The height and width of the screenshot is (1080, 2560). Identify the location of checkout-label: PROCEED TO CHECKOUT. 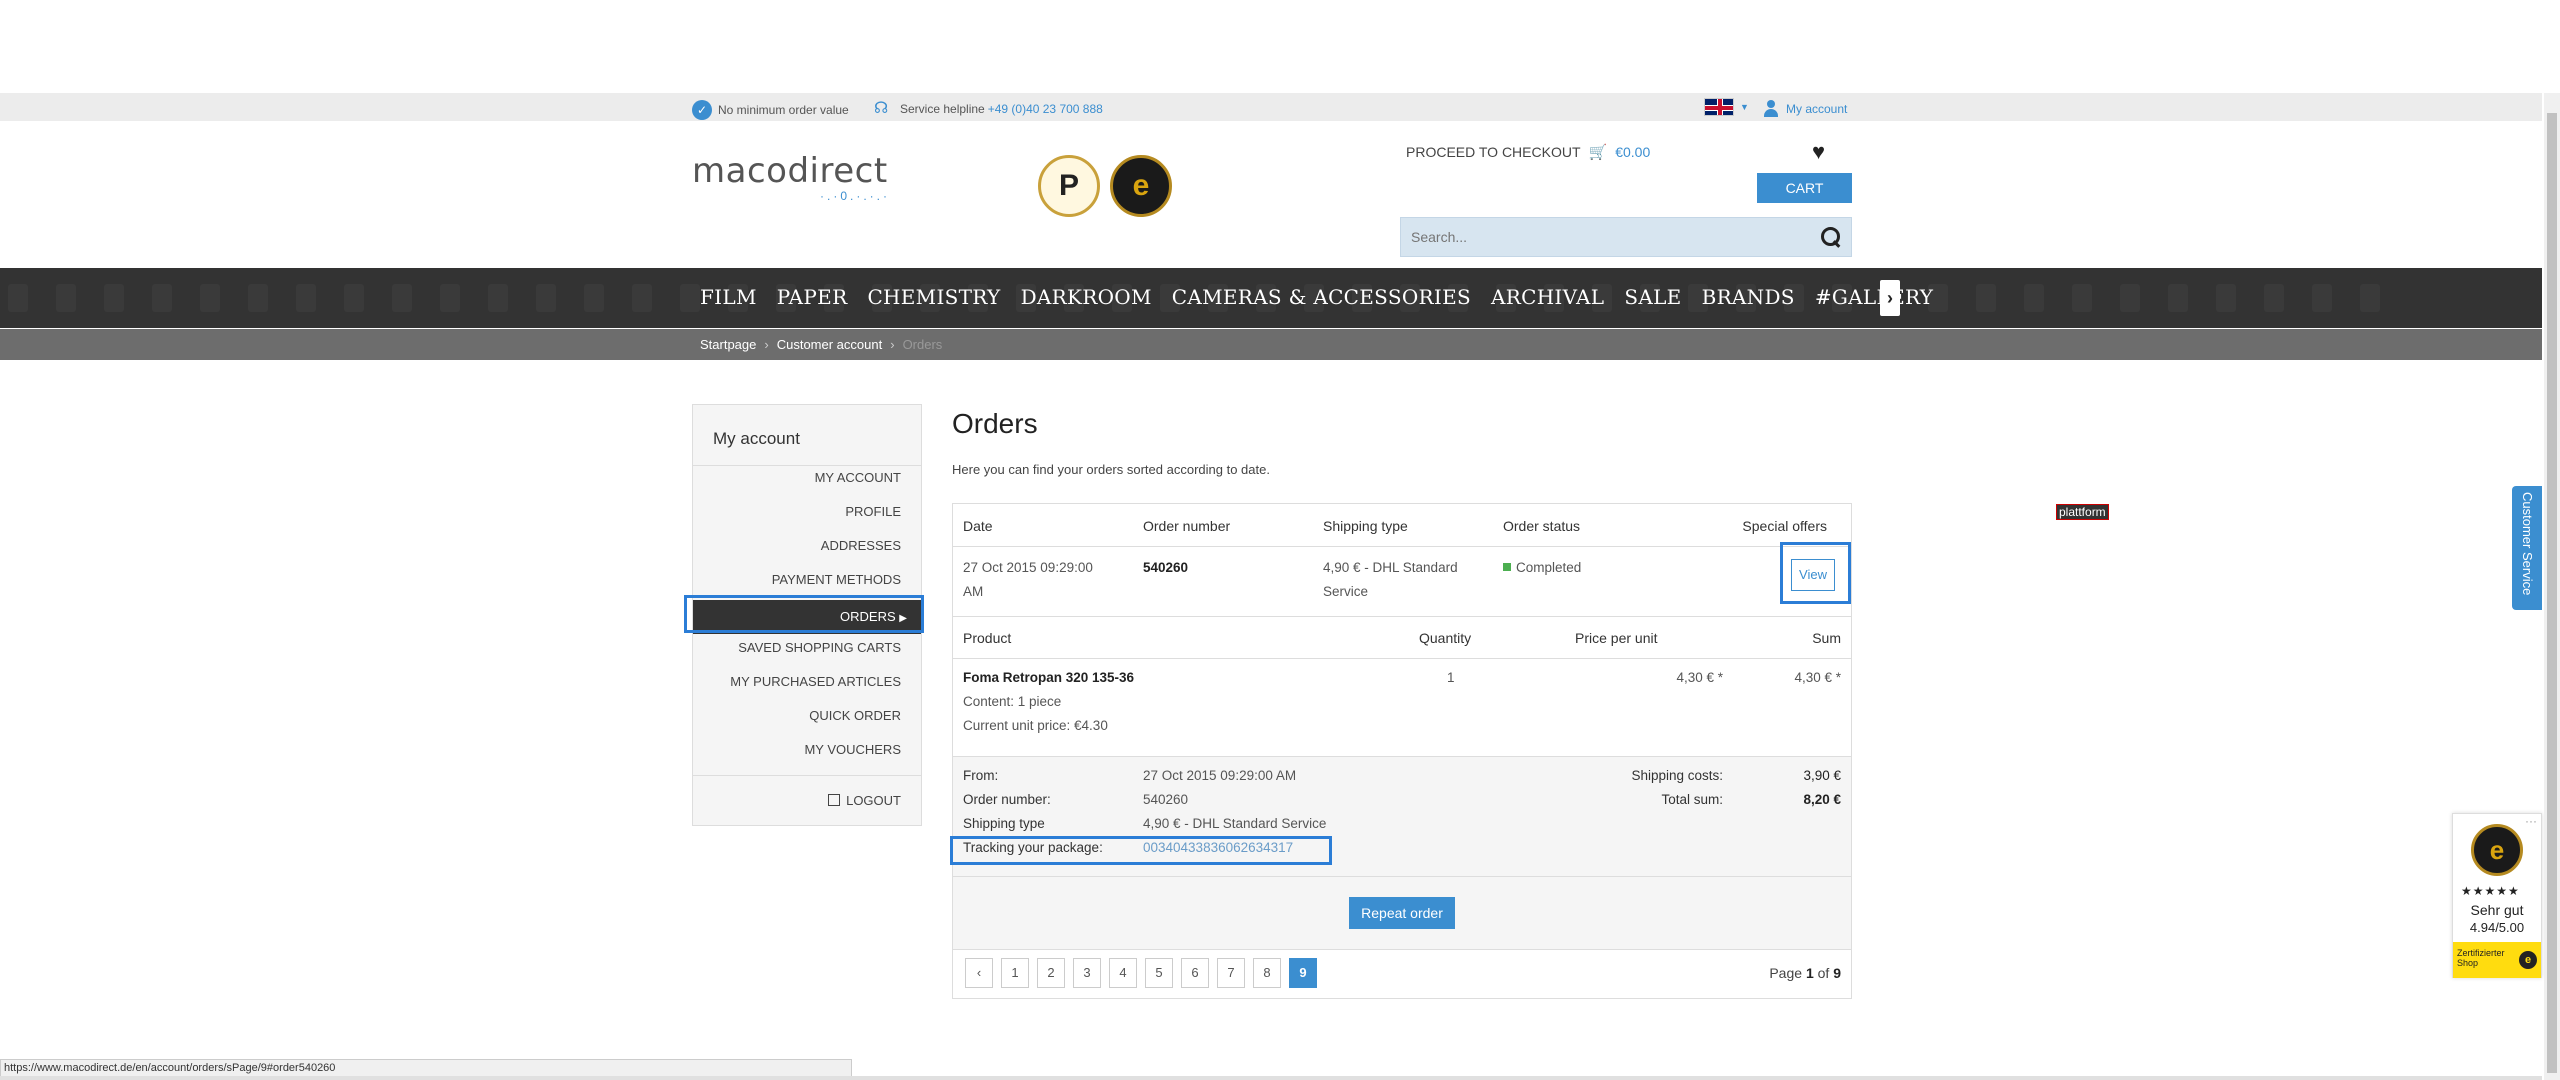
(1493, 152).